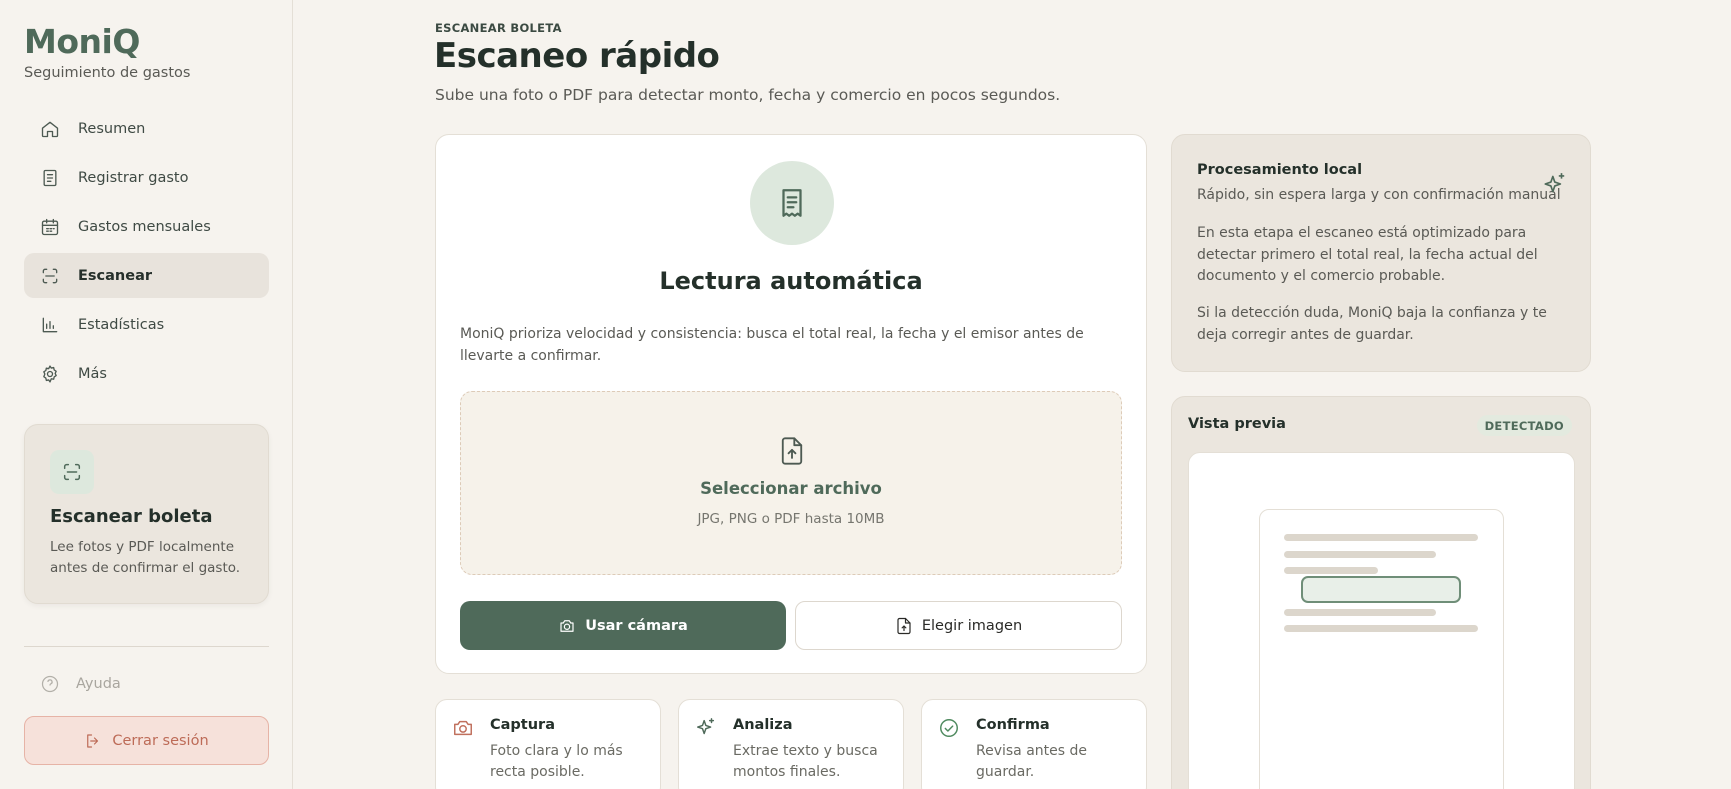 The height and width of the screenshot is (789, 1731). What do you see at coordinates (50, 177) in the screenshot?
I see `receipt-icon` at bounding box center [50, 177].